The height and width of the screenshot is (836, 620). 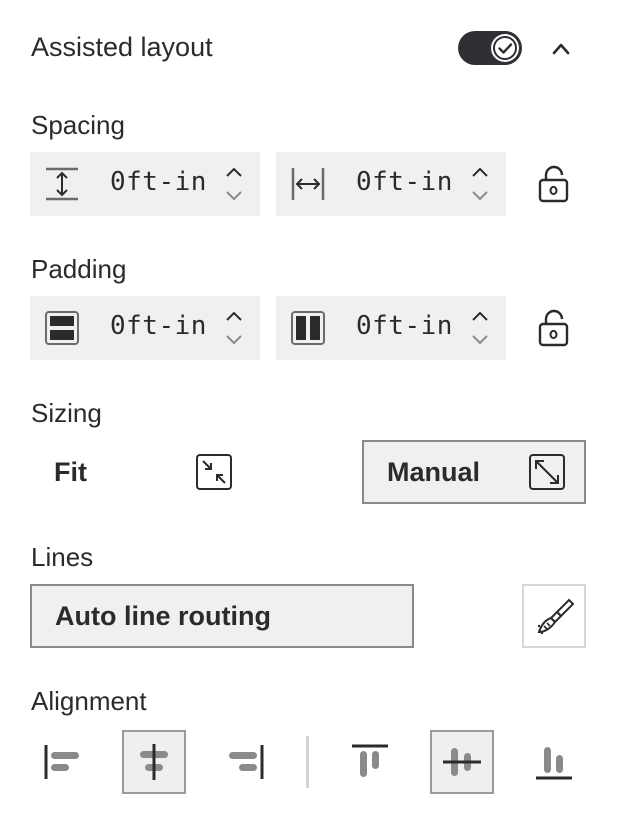 What do you see at coordinates (561, 48) in the screenshot?
I see `collapse-chevron-up-icon` at bounding box center [561, 48].